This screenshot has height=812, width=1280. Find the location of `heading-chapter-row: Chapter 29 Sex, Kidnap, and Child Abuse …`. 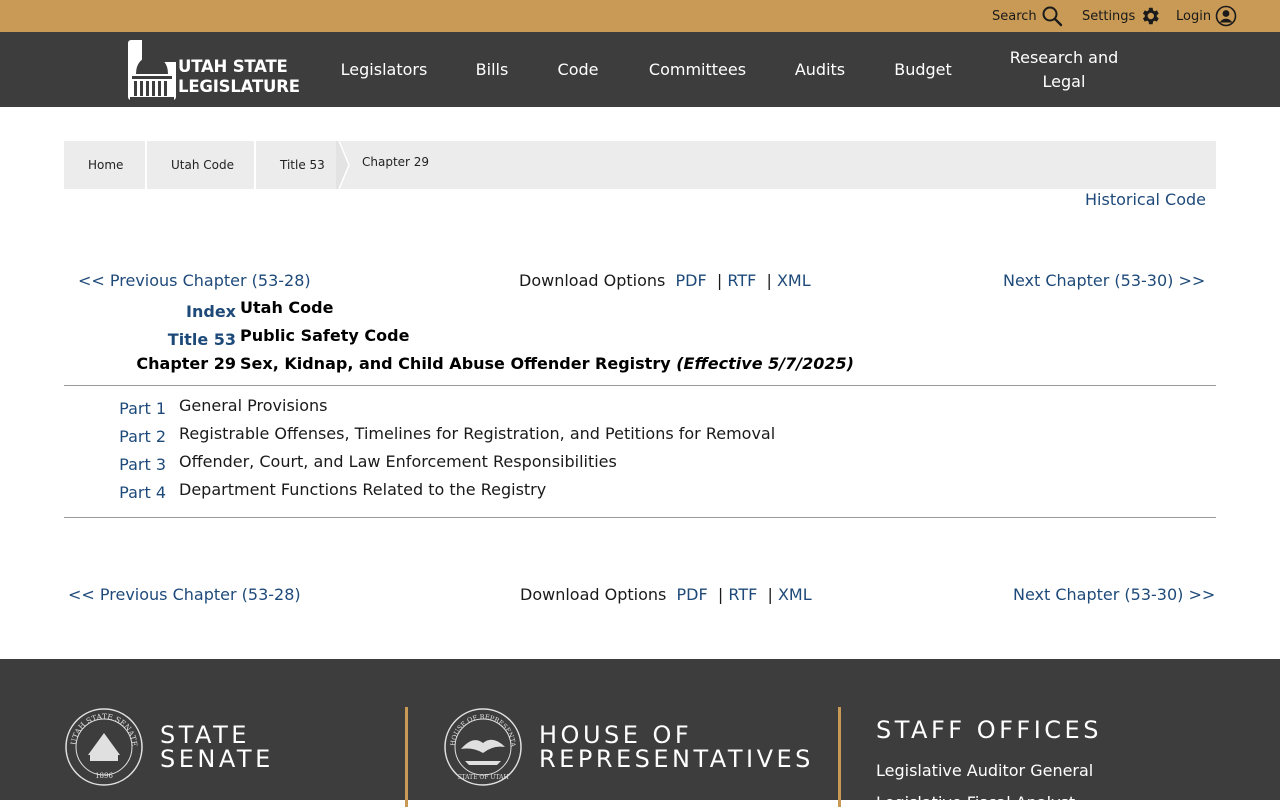

heading-chapter-row: Chapter 29 Sex, Kidnap, and Child Abuse … is located at coordinates (640, 366).